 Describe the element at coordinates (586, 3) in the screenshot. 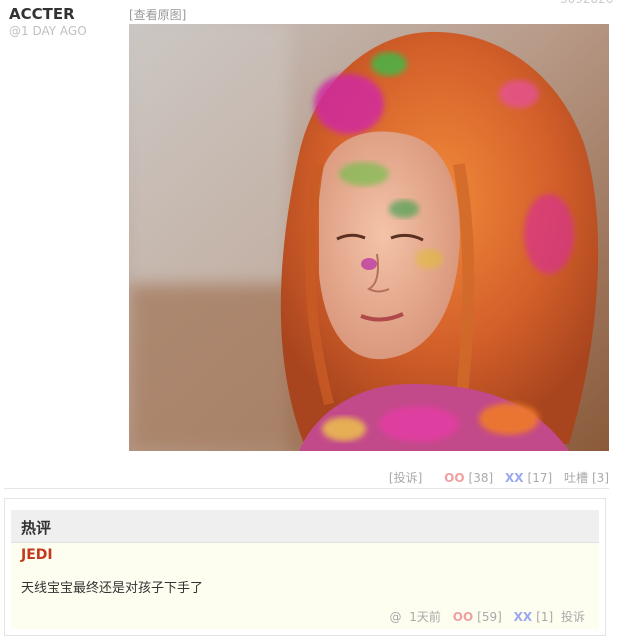

I see `post-id: 3092826` at that location.